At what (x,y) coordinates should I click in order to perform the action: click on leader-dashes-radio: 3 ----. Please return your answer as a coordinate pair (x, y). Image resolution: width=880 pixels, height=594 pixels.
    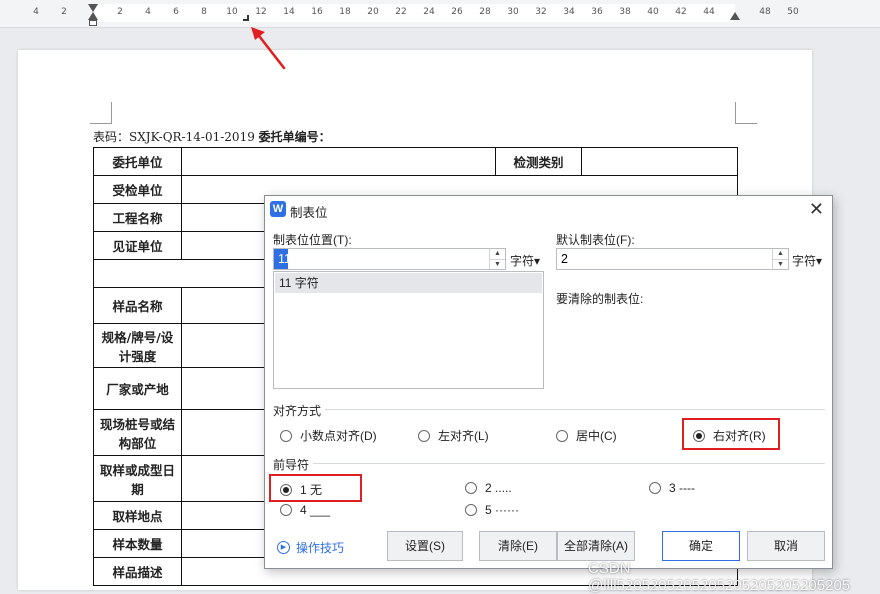
    Looking at the image, I should click on (672, 488).